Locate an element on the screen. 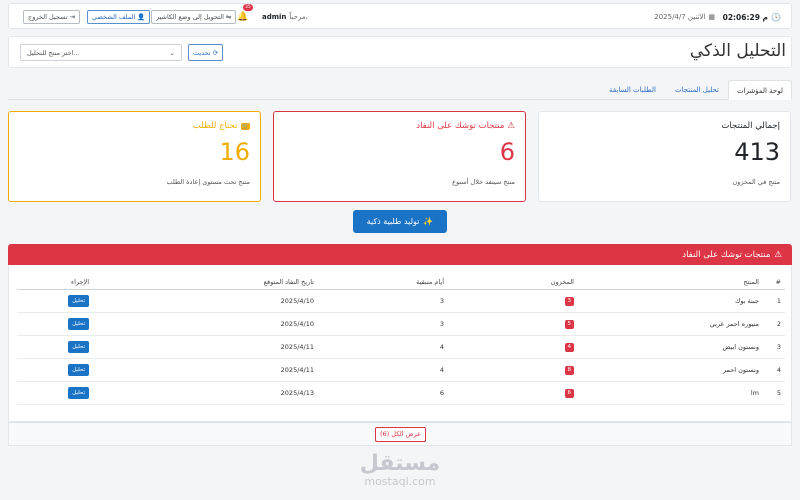 The height and width of the screenshot is (500, 800). greeting: admin مرحباً، is located at coordinates (285, 17).